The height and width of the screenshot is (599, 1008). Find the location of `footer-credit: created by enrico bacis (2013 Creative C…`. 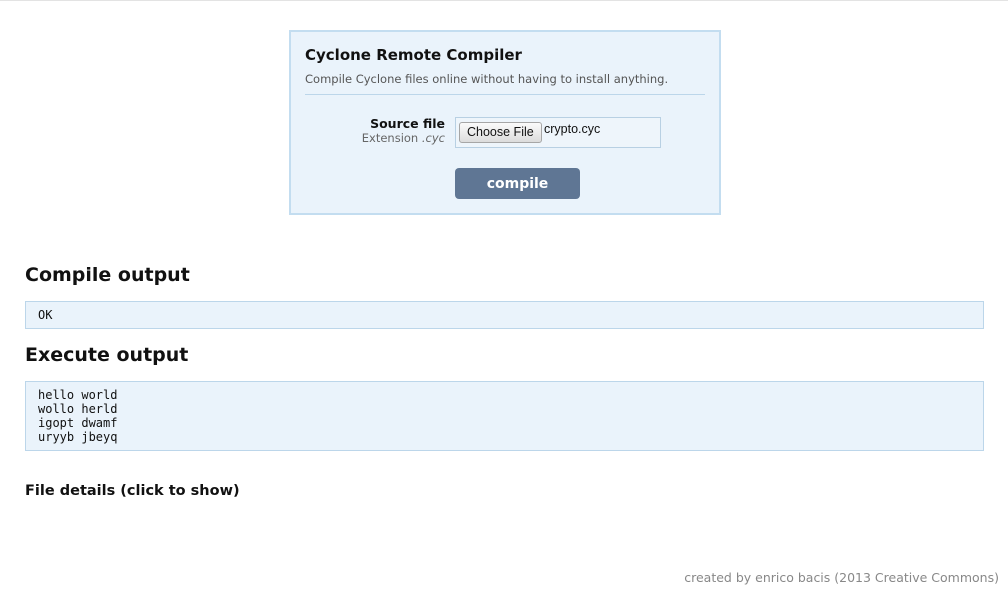

footer-credit: created by enrico bacis (2013 Creative C… is located at coordinates (841, 577).